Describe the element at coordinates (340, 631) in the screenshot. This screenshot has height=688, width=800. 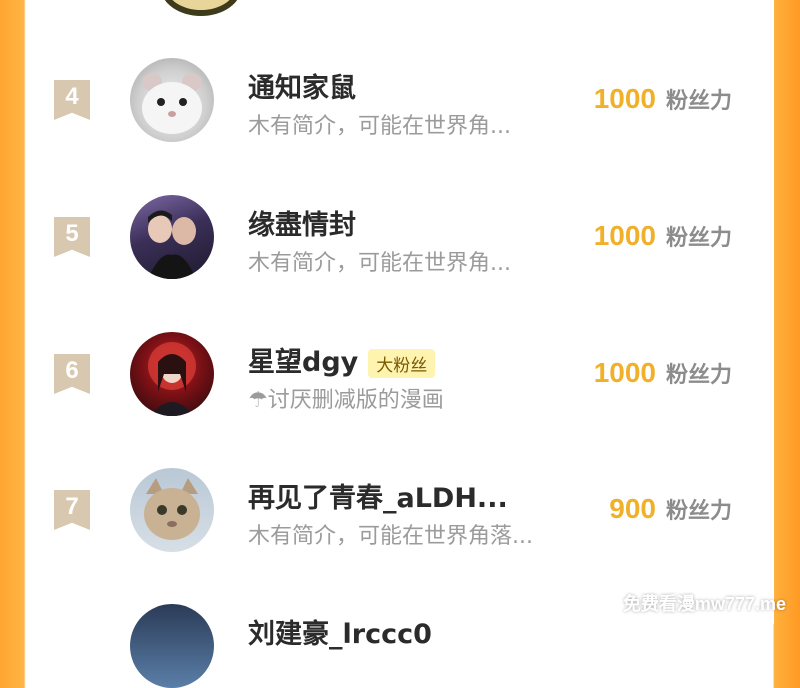
I see `user-name: 刘建豪_lrccc0` at that location.